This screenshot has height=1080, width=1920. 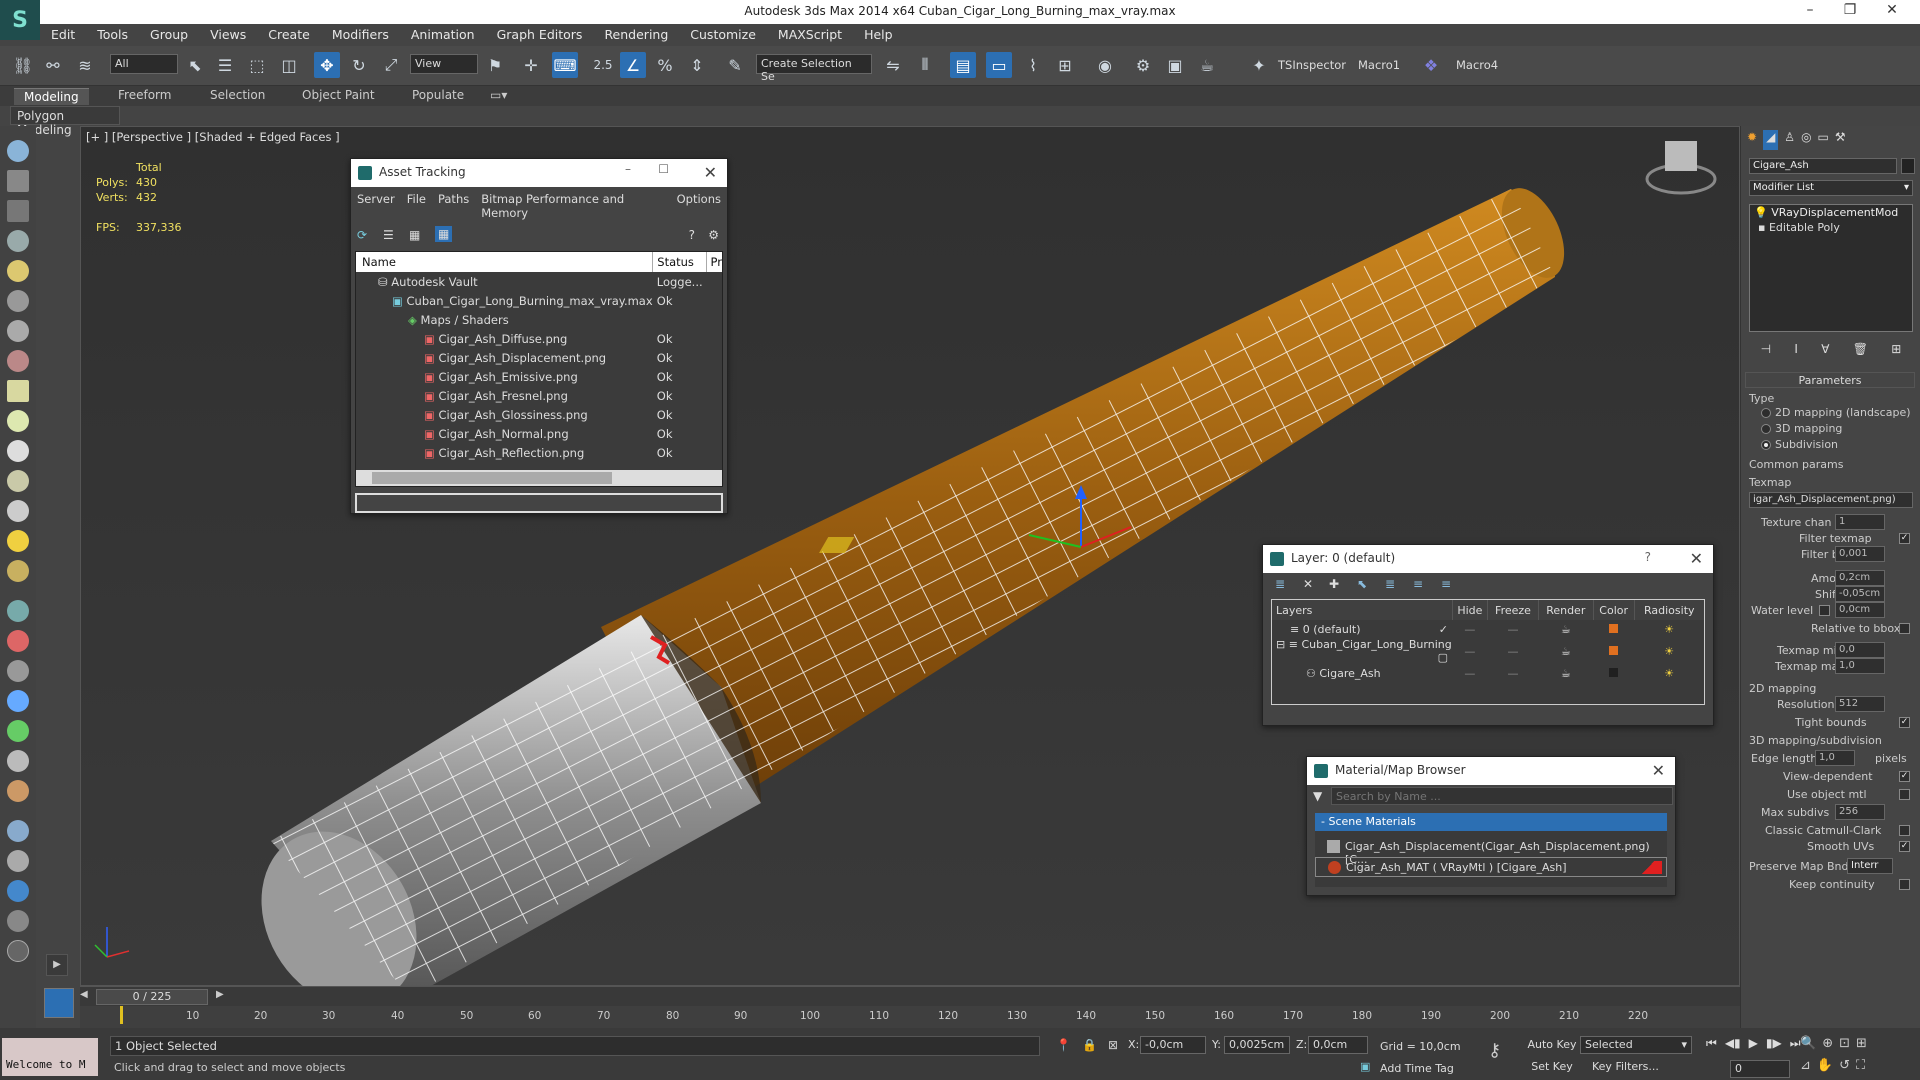 I want to click on pivot-icon: ⚑, so click(x=495, y=65).